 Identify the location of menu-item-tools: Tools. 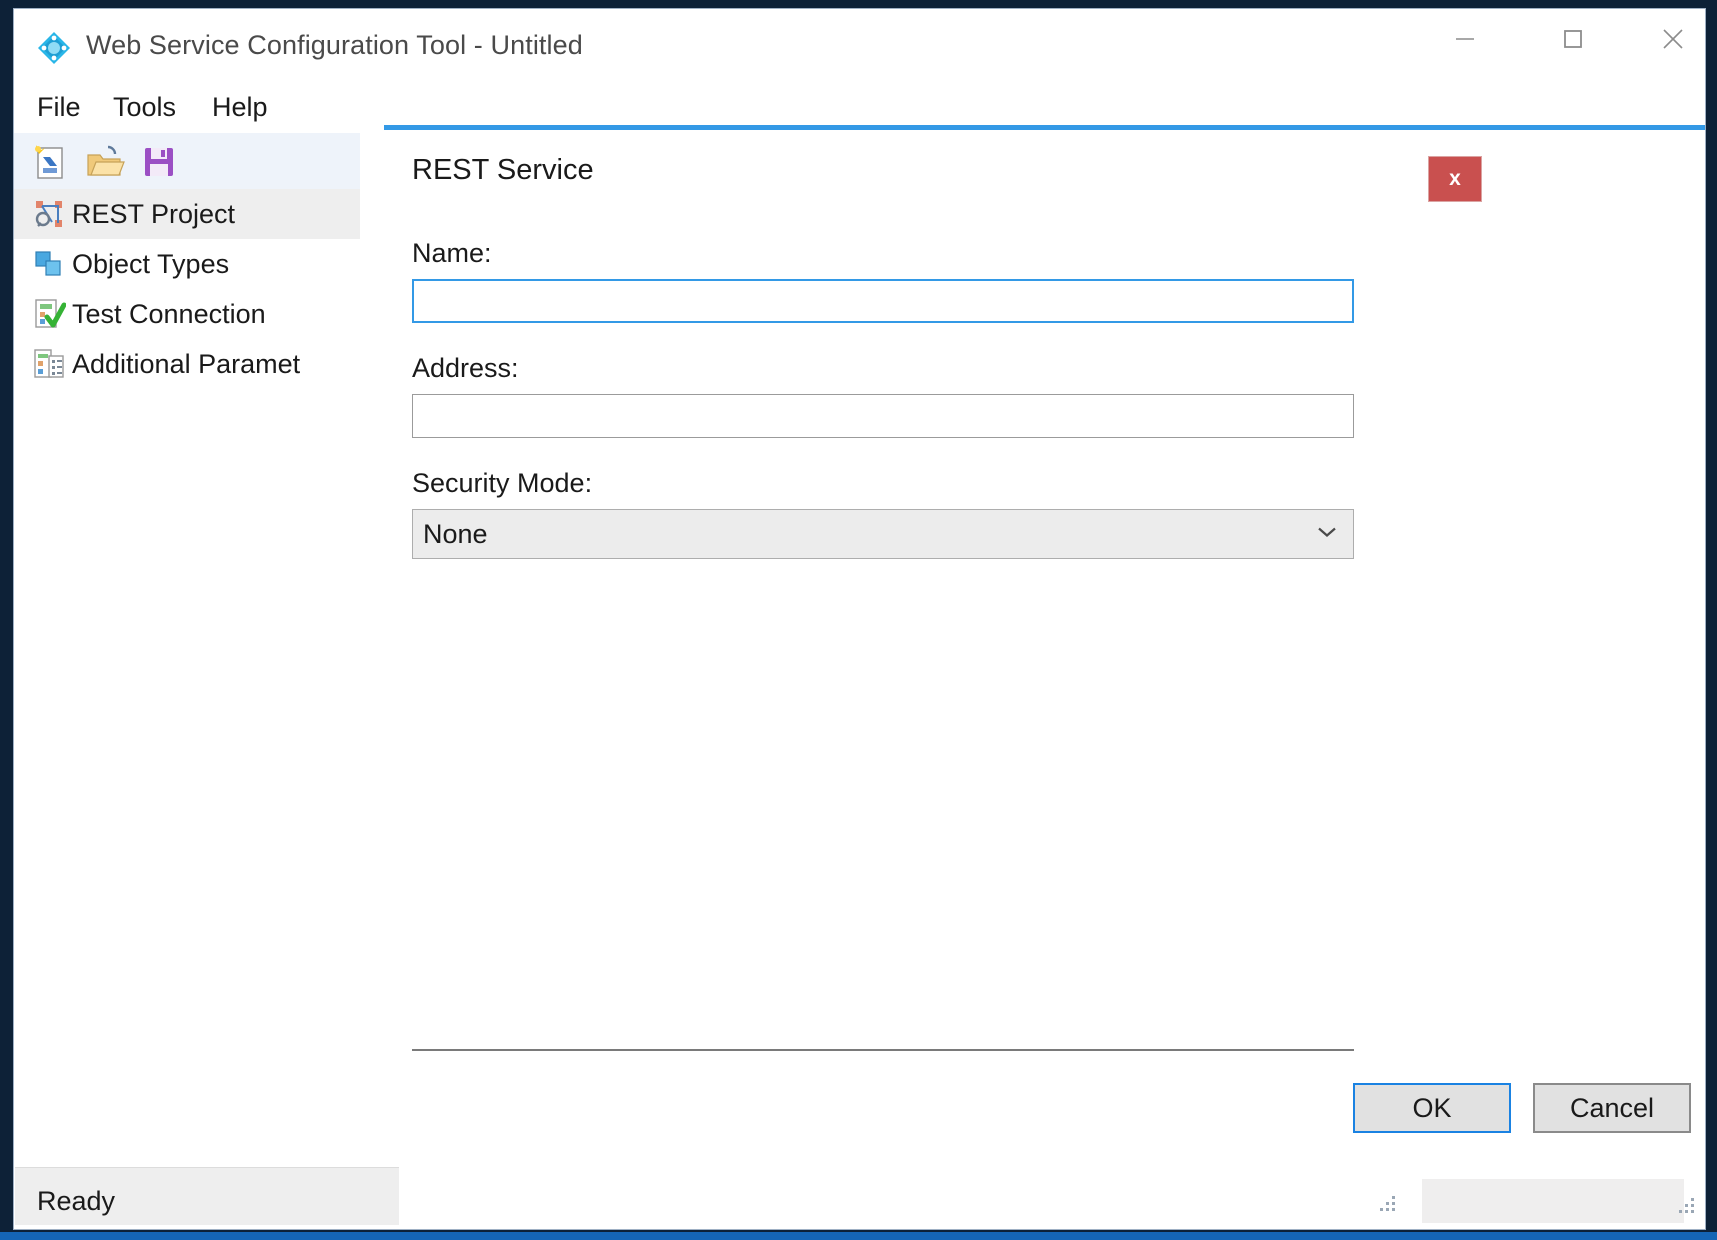
(144, 107).